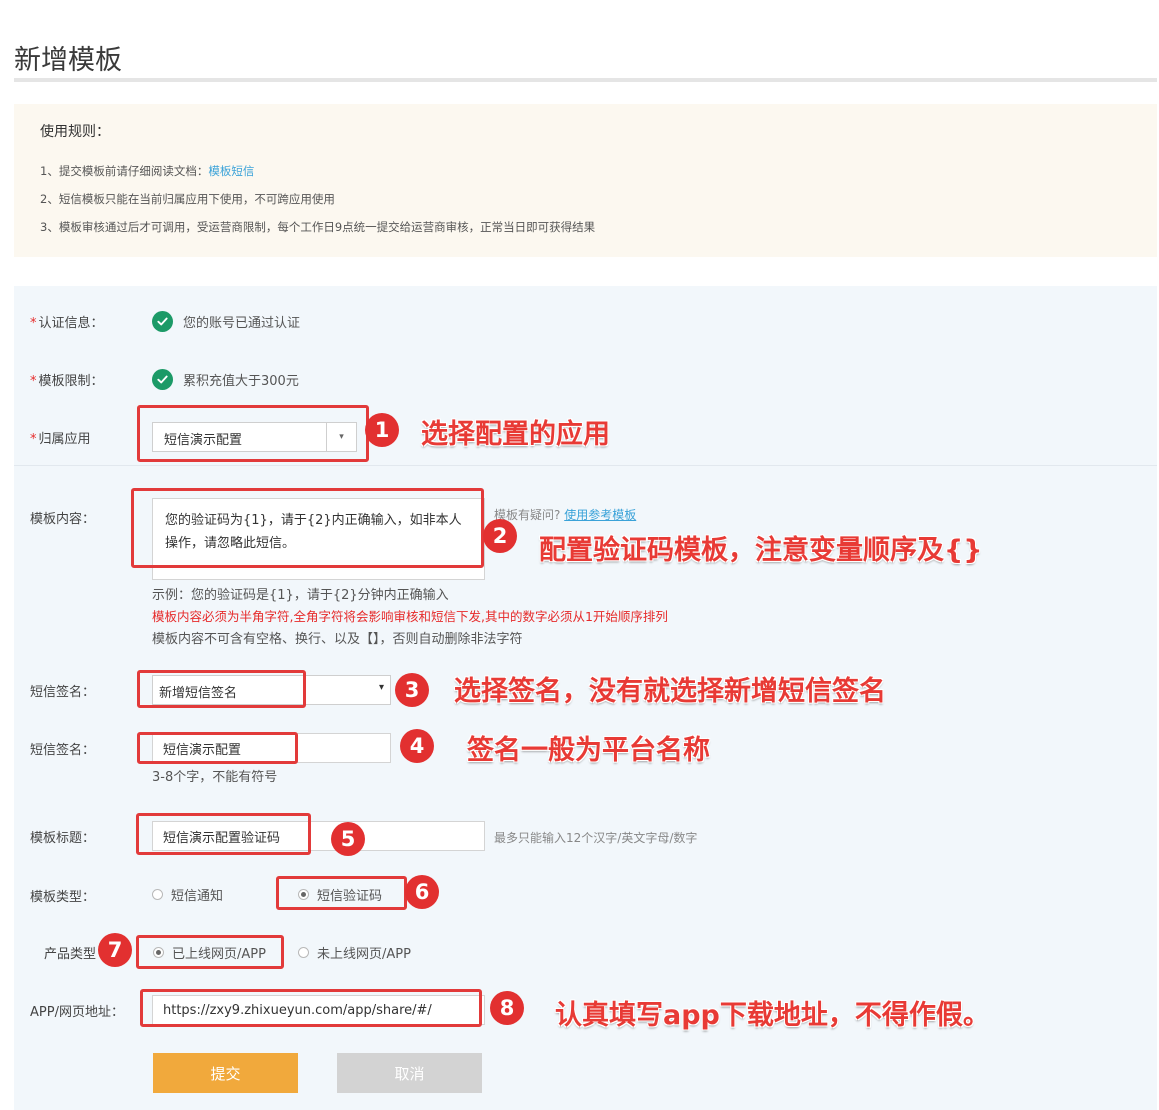  What do you see at coordinates (381, 687) in the screenshot?
I see `dropdown-arrow-icon: ▾` at bounding box center [381, 687].